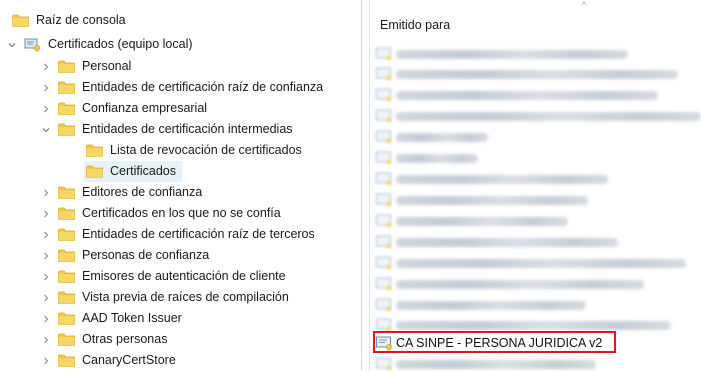 The image size is (701, 371). I want to click on tree-item-root: Raíz de consola, so click(69, 20).